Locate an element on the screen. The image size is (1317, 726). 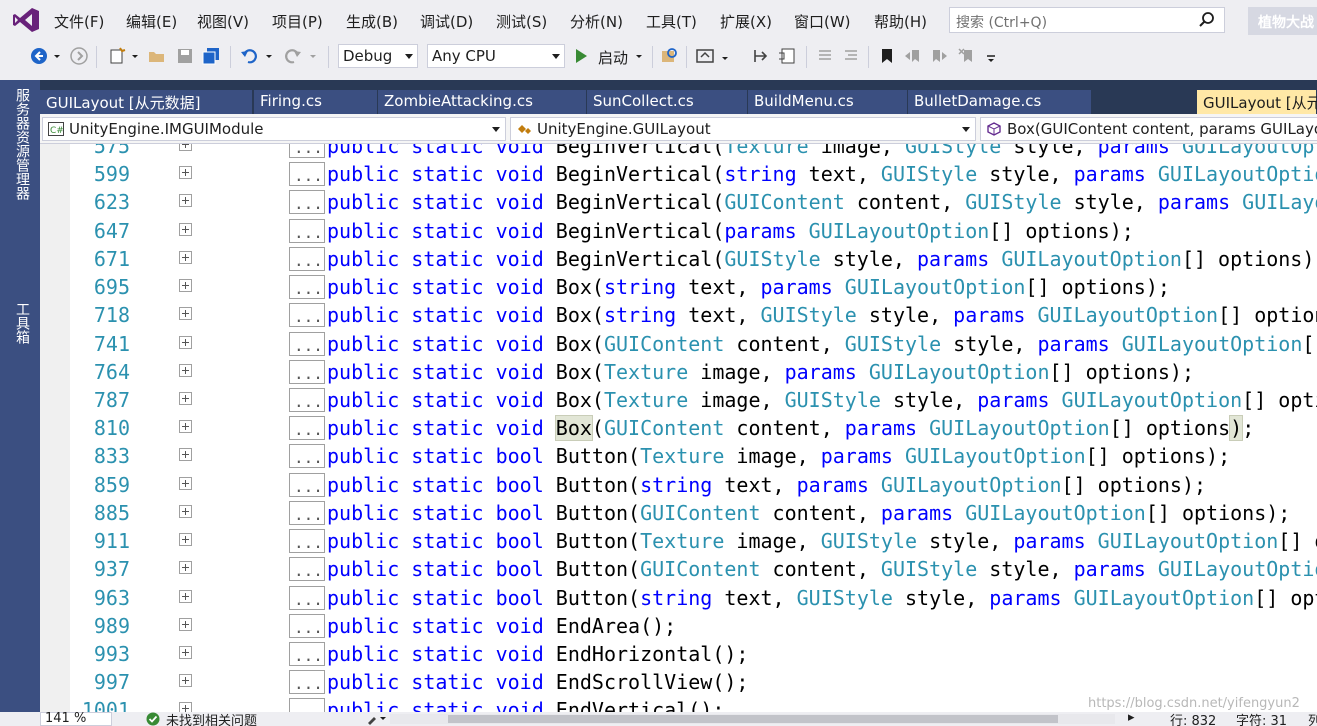
menu-file: 文件(F) is located at coordinates (79, 21).